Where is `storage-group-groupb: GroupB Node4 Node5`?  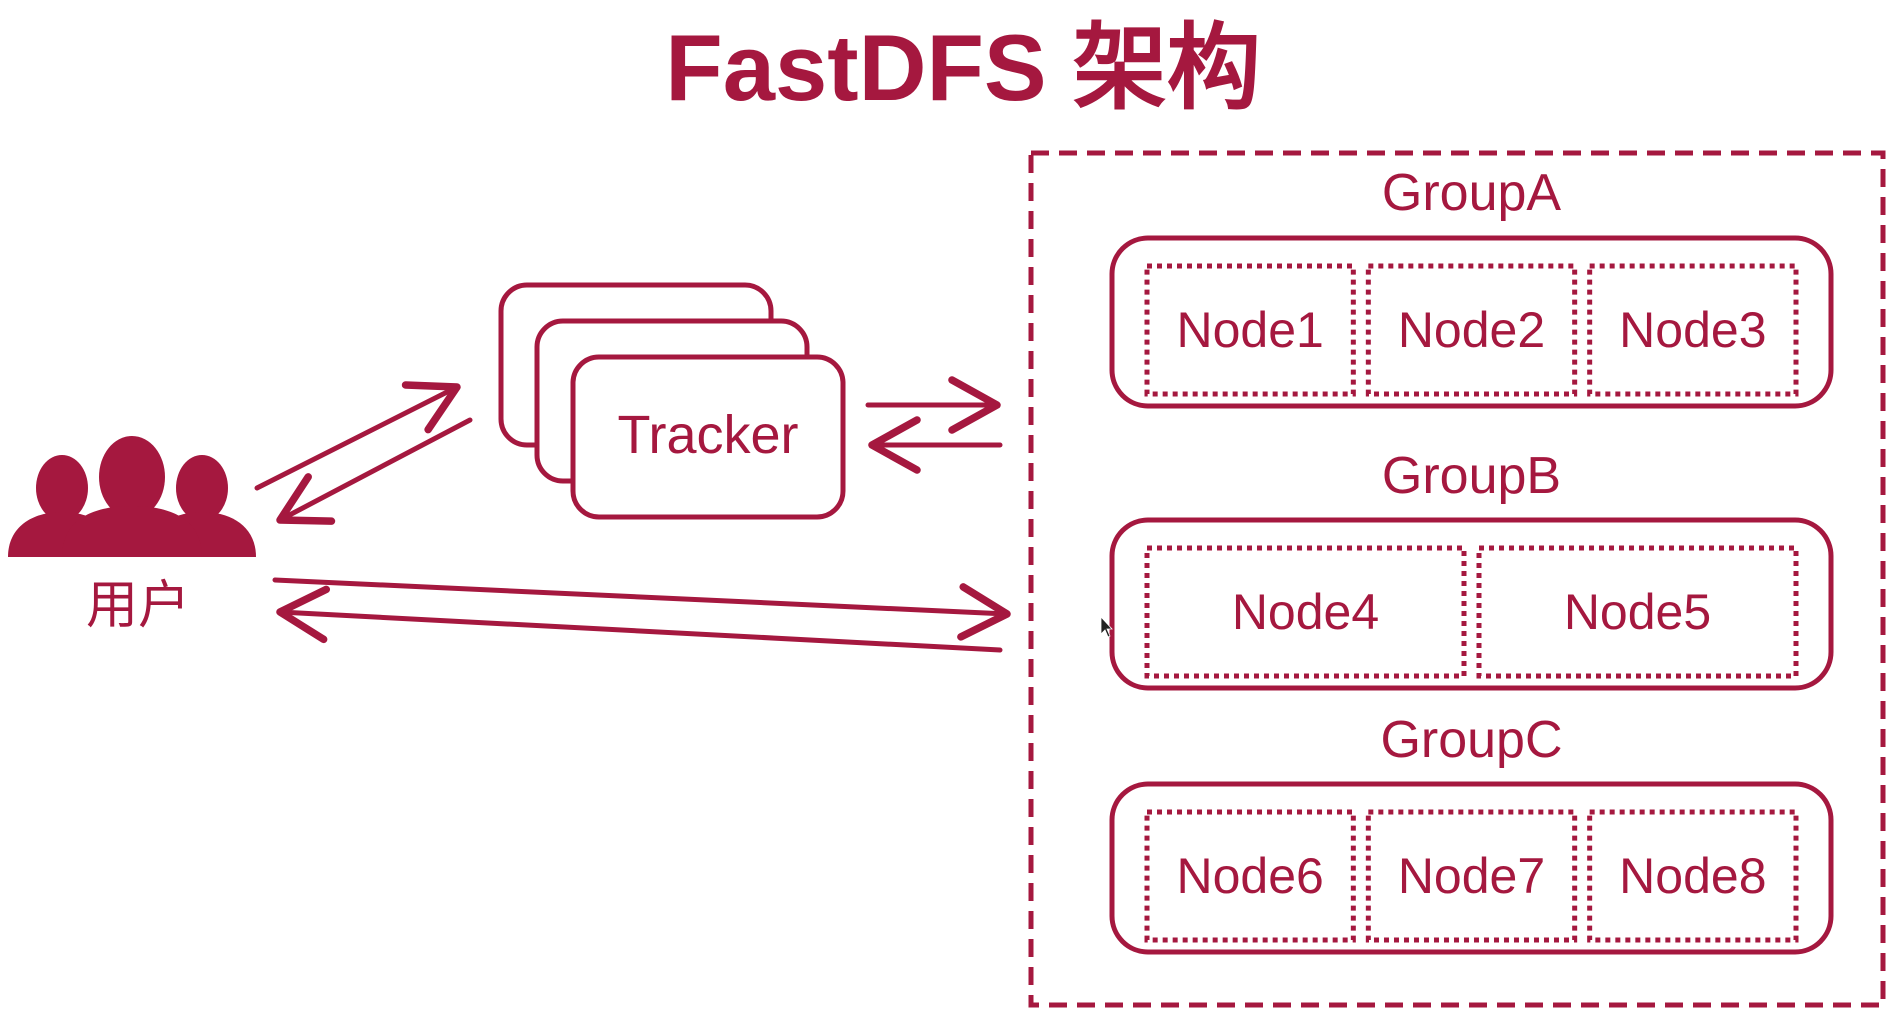 storage-group-groupb: GroupB Node4 Node5 is located at coordinates (1471, 569).